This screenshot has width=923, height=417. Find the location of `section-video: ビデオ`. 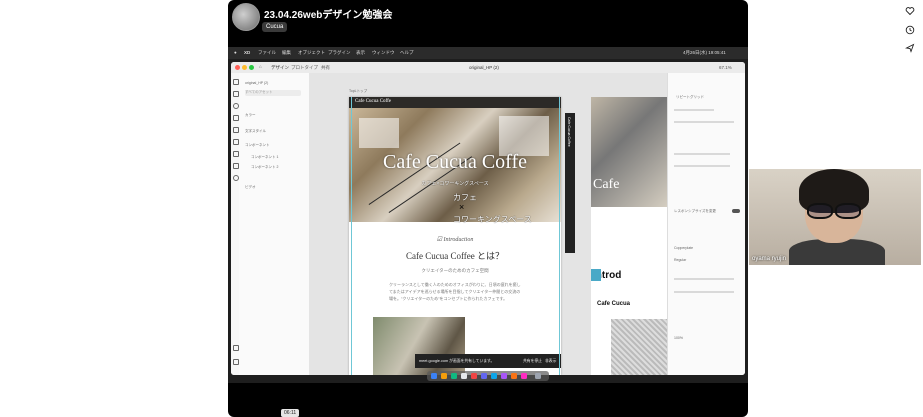

section-video: ビデオ is located at coordinates (250, 187).